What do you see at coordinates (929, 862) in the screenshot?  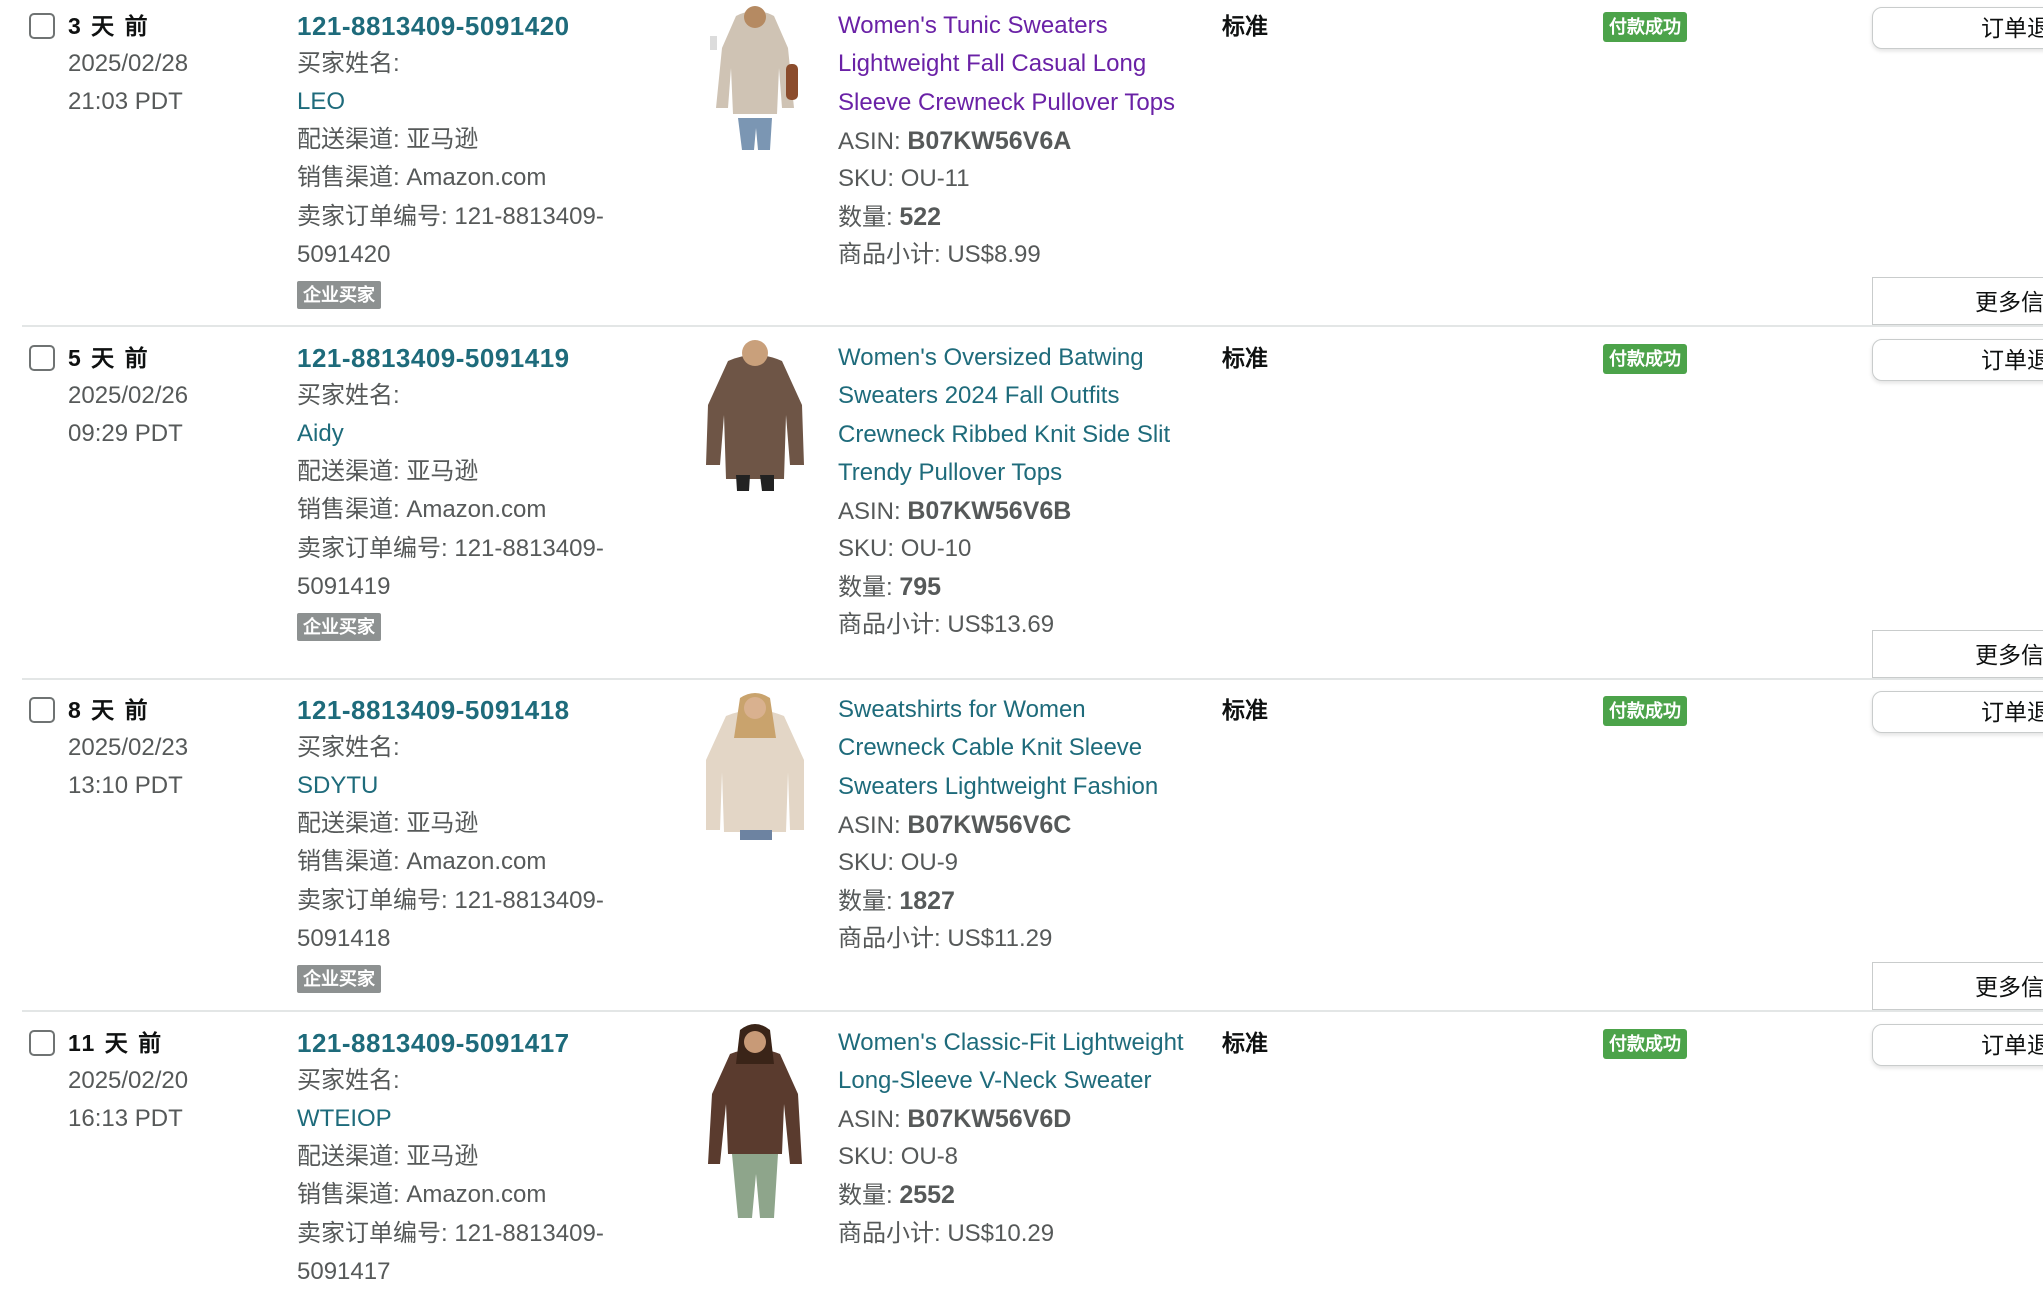 I see `sku-value: OU-9` at bounding box center [929, 862].